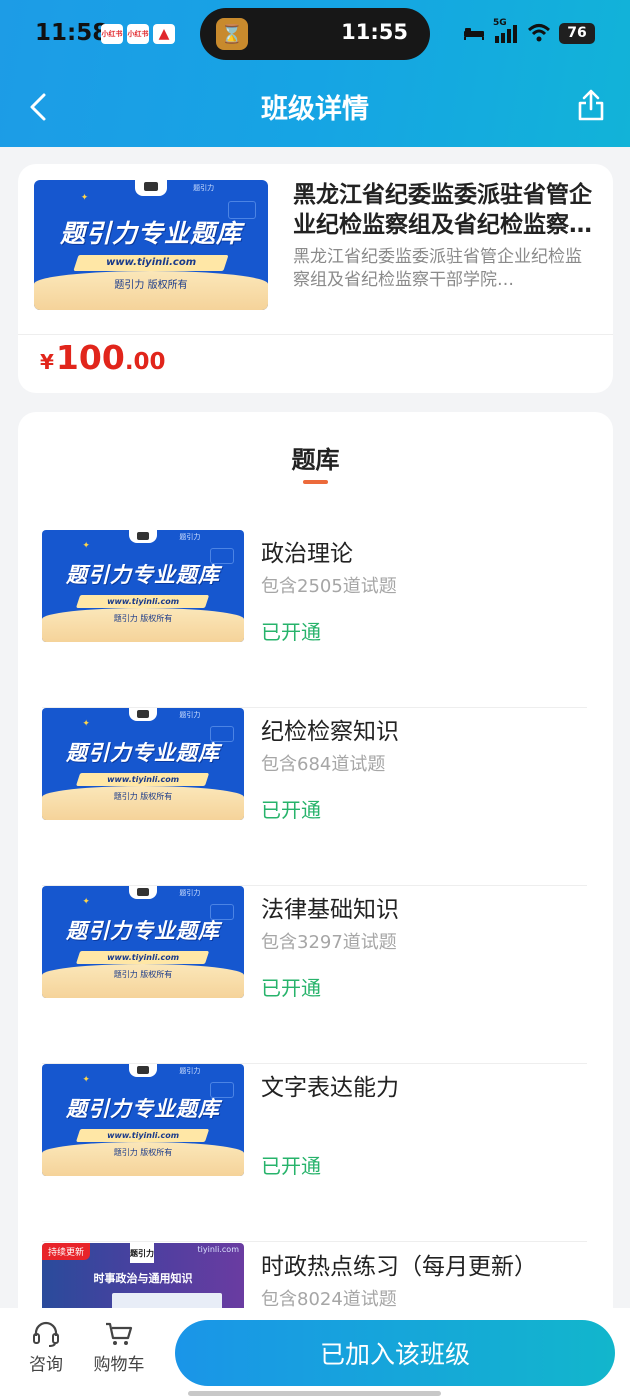 The image size is (630, 1400). I want to click on brand-label: 题引力, so click(204, 187).